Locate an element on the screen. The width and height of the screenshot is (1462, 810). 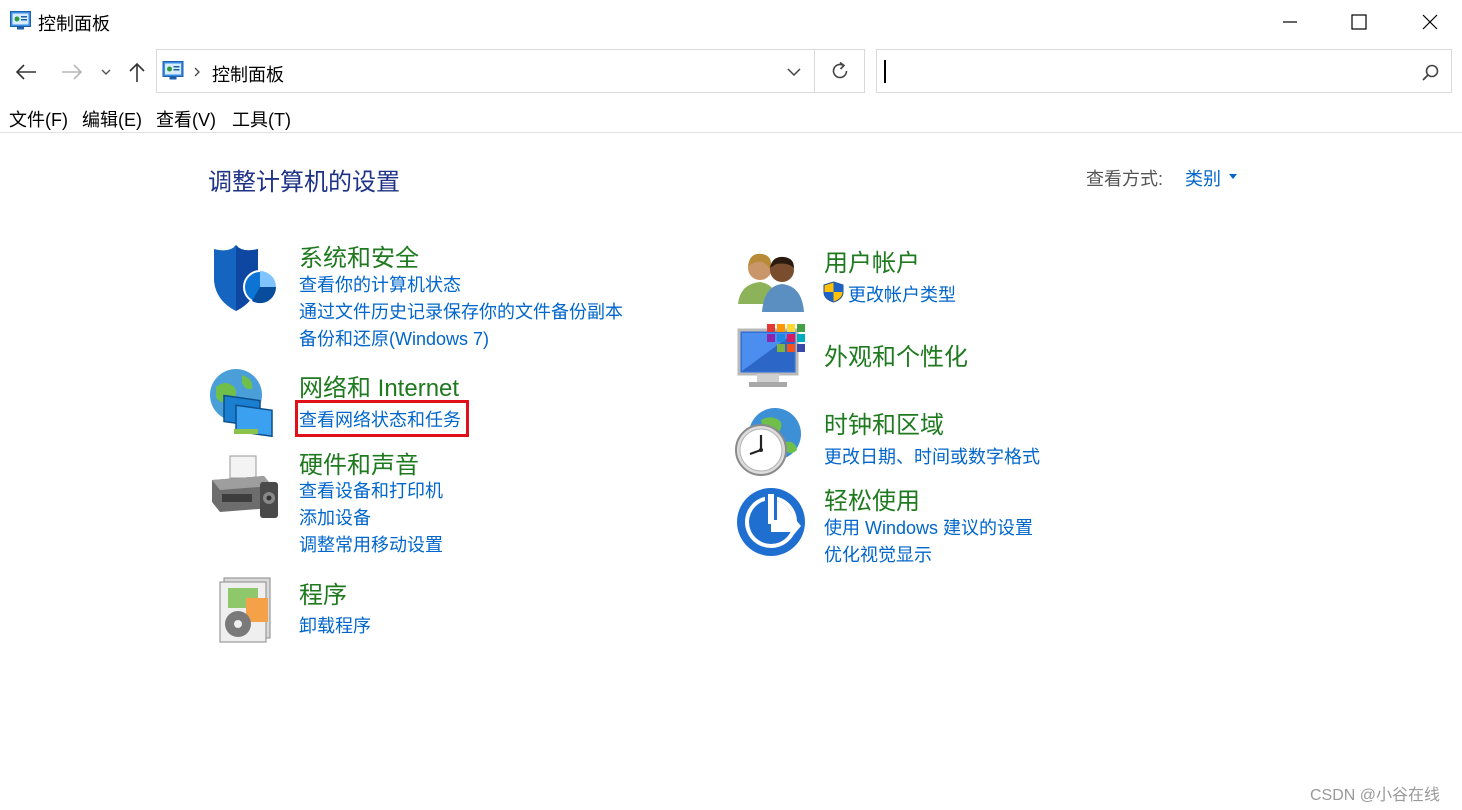
link-devices-printers: 查看设备和打印机 is located at coordinates (371, 490).